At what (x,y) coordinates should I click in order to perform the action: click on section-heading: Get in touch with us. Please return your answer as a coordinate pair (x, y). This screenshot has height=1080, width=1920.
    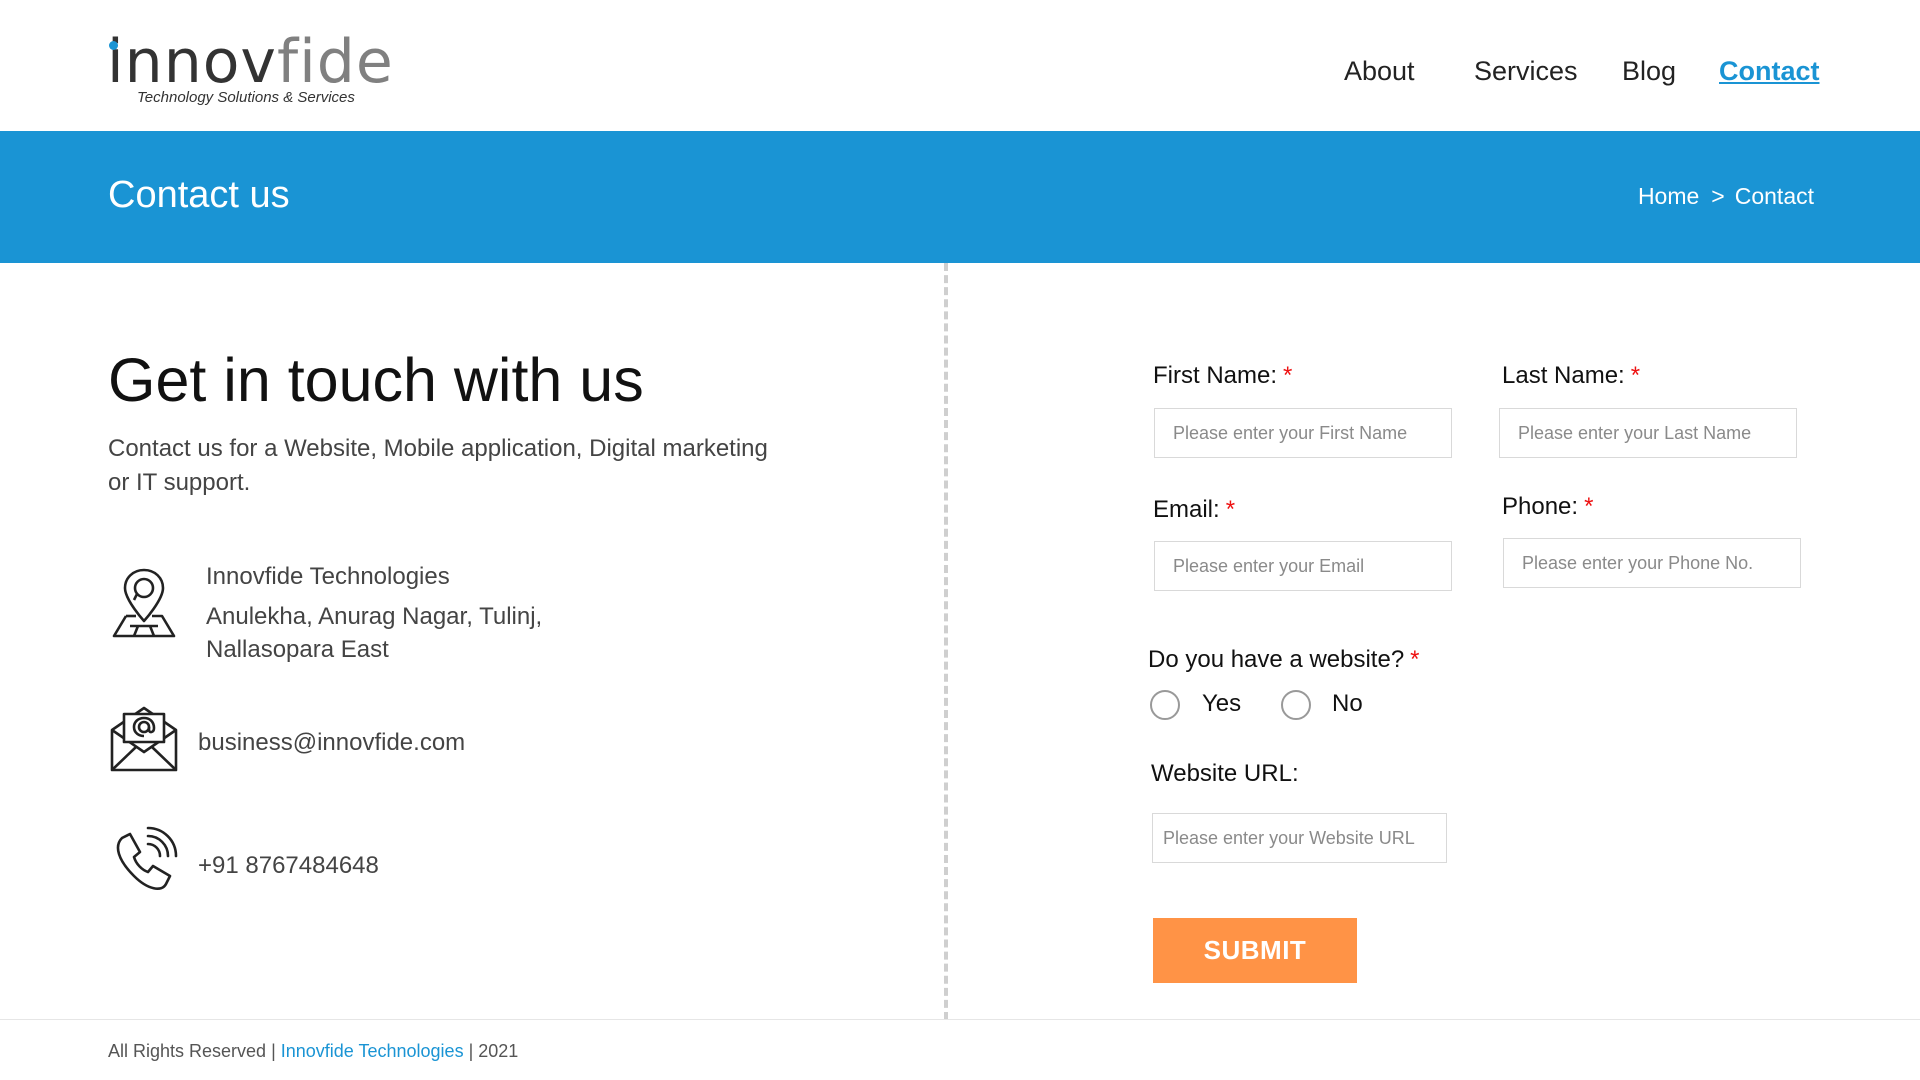
    Looking at the image, I should click on (376, 380).